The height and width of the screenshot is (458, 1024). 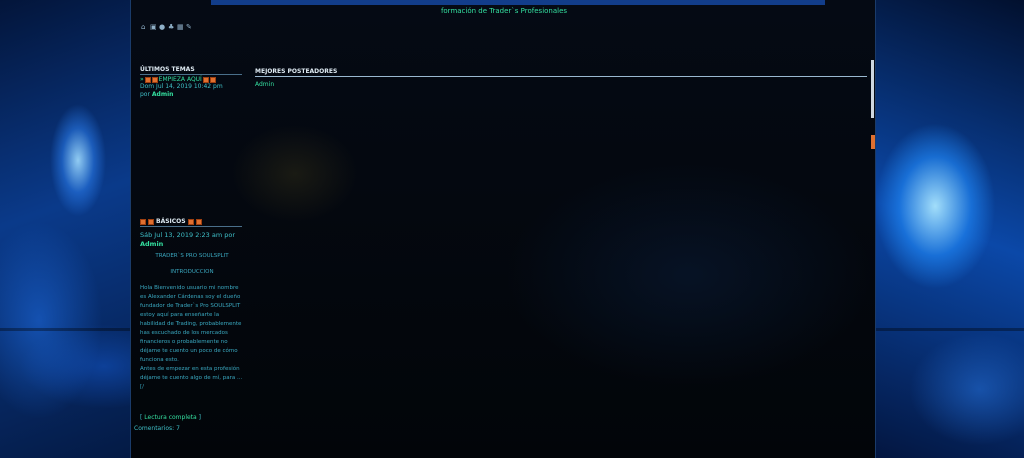 What do you see at coordinates (180, 79) in the screenshot?
I see `latest-topic-link: EMPIEZA AQUÍ` at bounding box center [180, 79].